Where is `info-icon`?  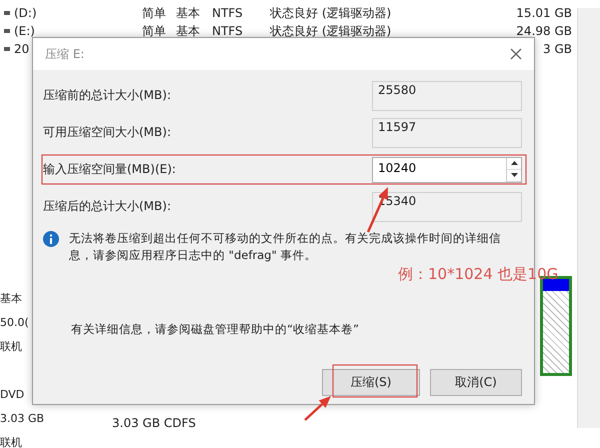 info-icon is located at coordinates (51, 239).